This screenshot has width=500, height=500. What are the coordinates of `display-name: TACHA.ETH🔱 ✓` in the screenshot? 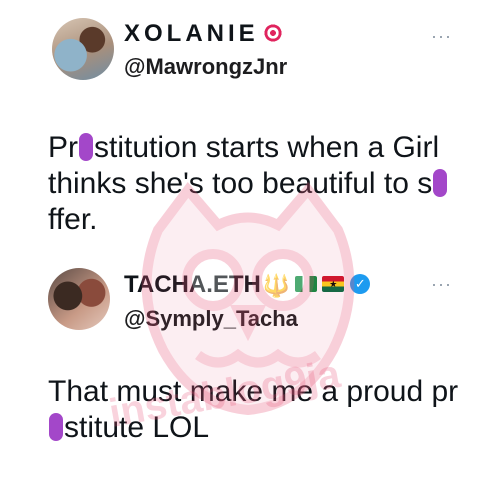 It's located at (247, 285).